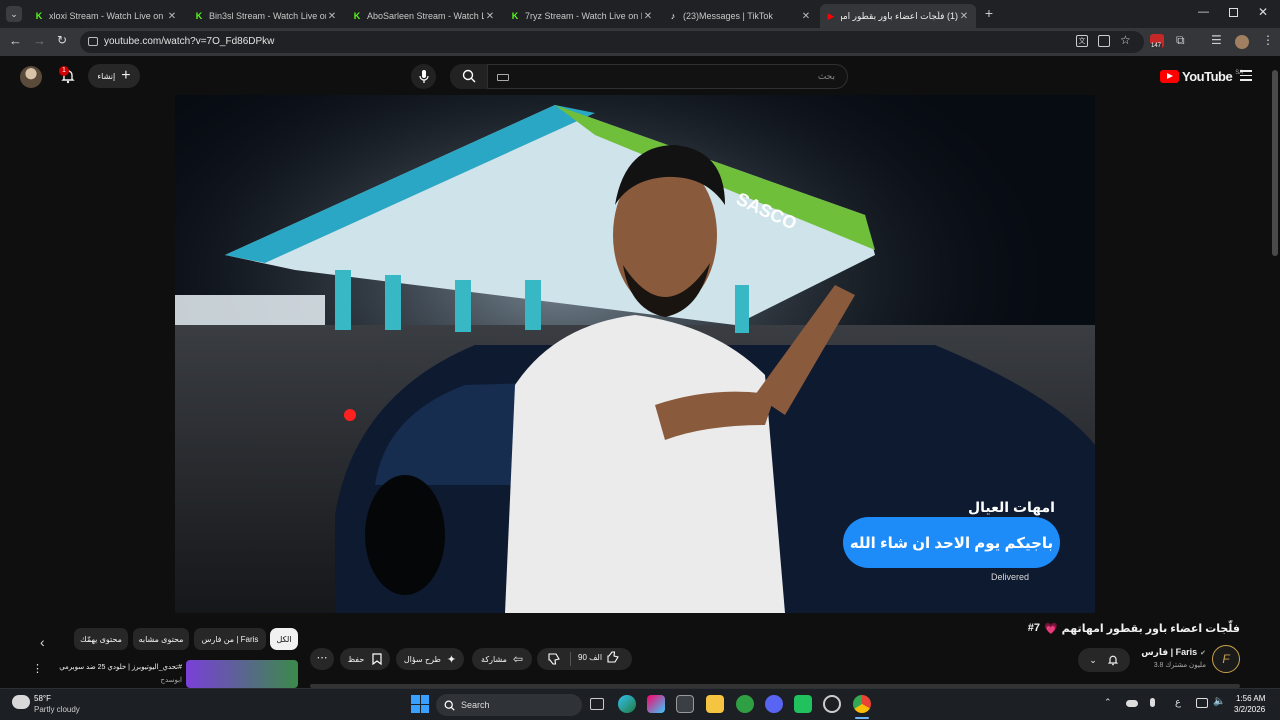 Image resolution: width=1280 pixels, height=720 pixels. What do you see at coordinates (1203, 12) in the screenshot?
I see `minimize-icon: —` at bounding box center [1203, 12].